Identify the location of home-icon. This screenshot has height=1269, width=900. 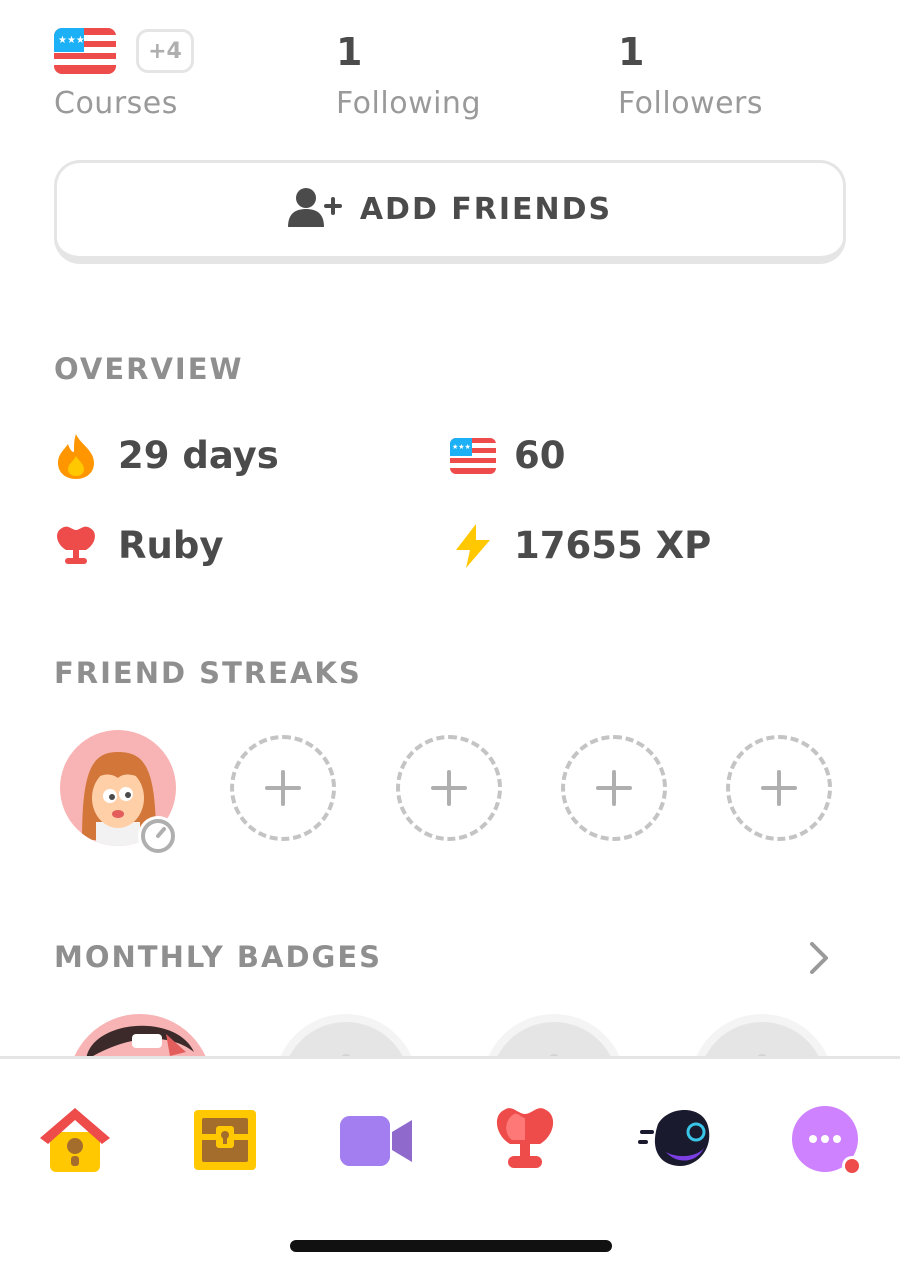
(75, 1140).